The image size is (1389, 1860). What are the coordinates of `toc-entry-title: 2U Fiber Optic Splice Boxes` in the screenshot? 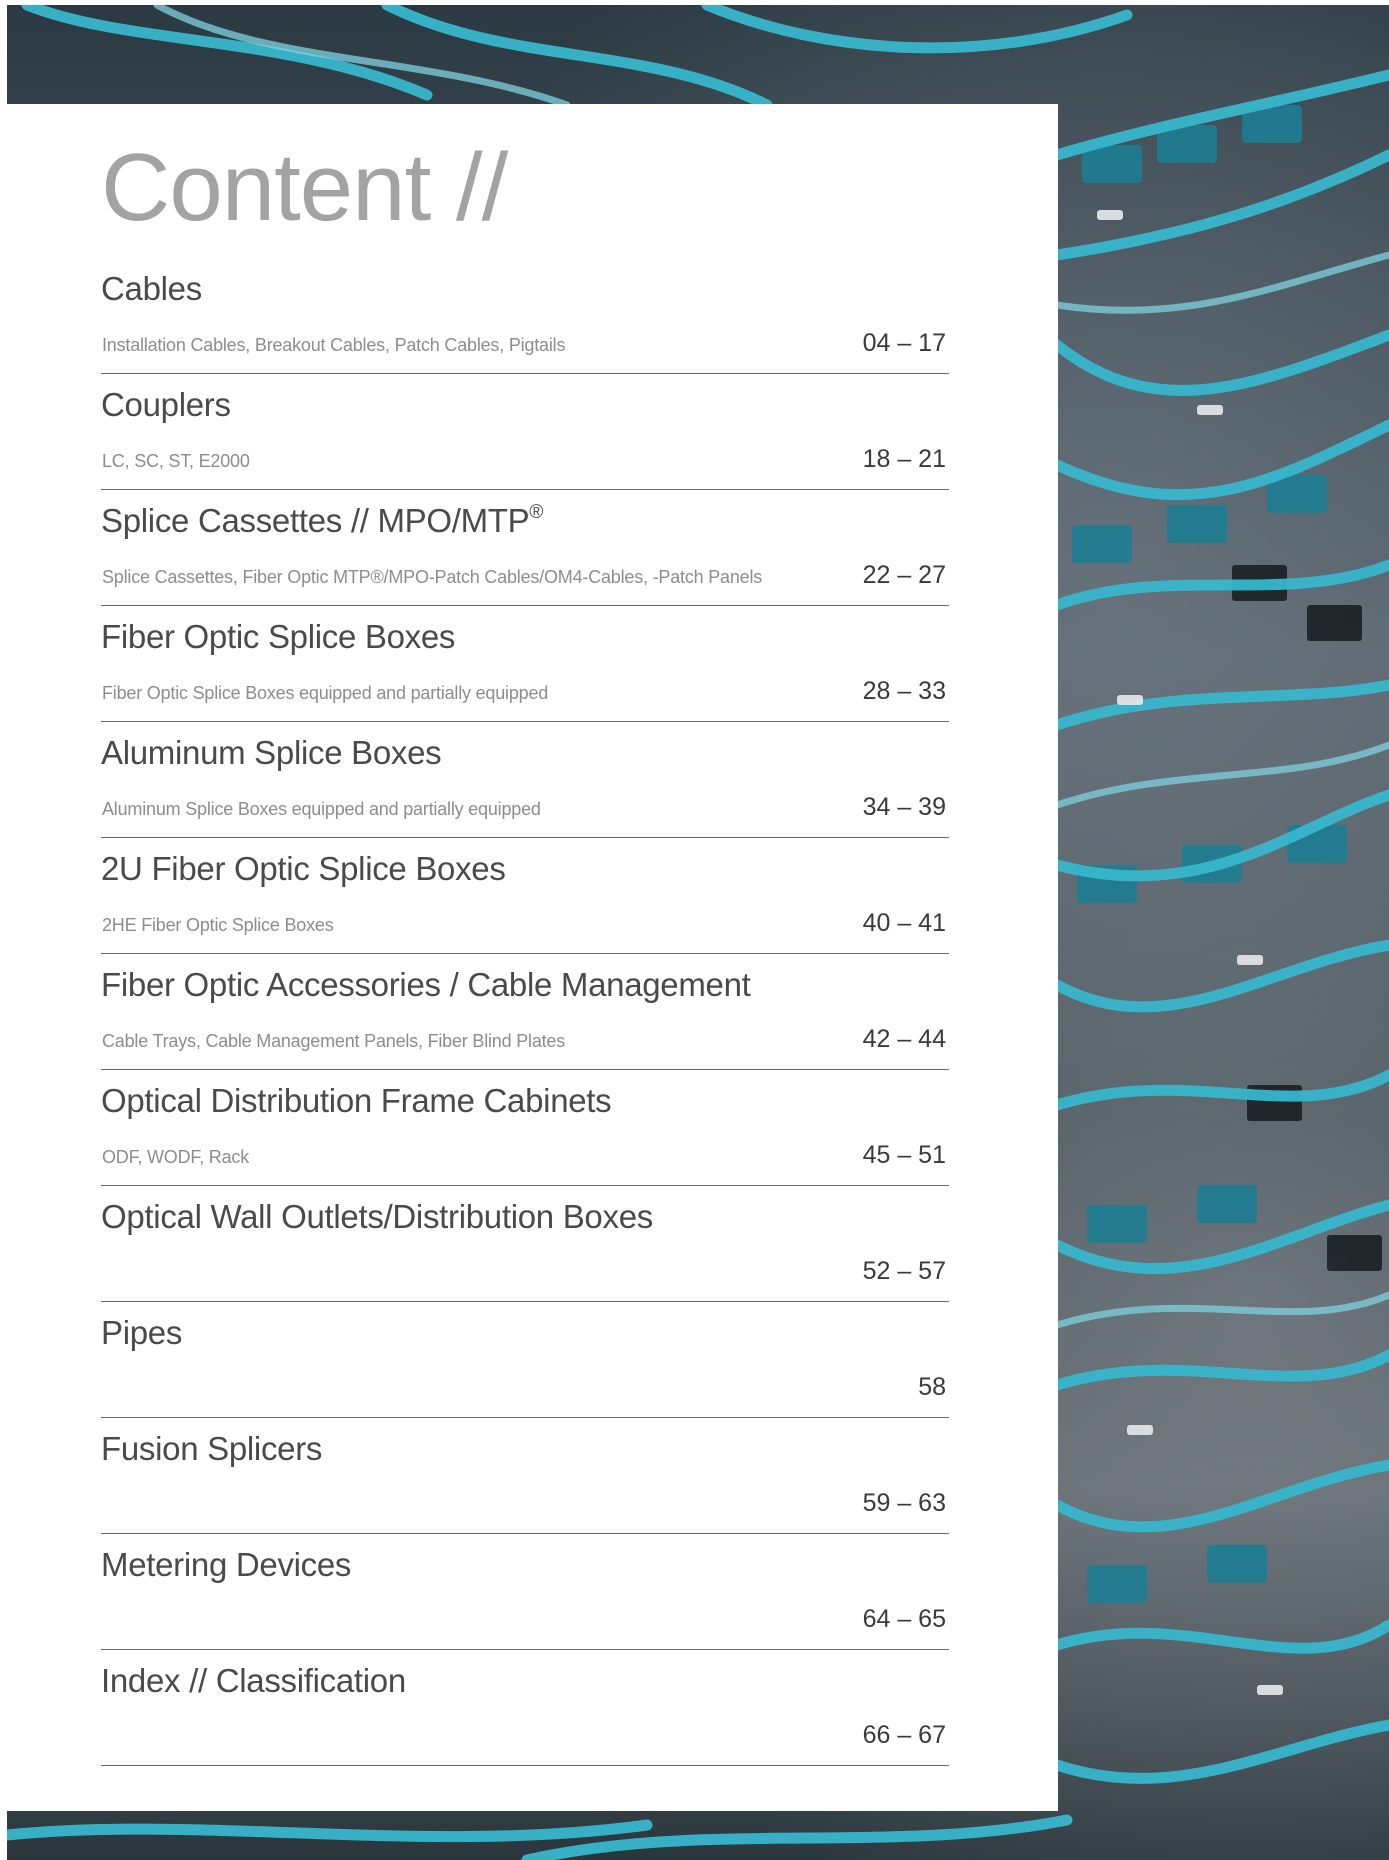 It's located at (303, 868).